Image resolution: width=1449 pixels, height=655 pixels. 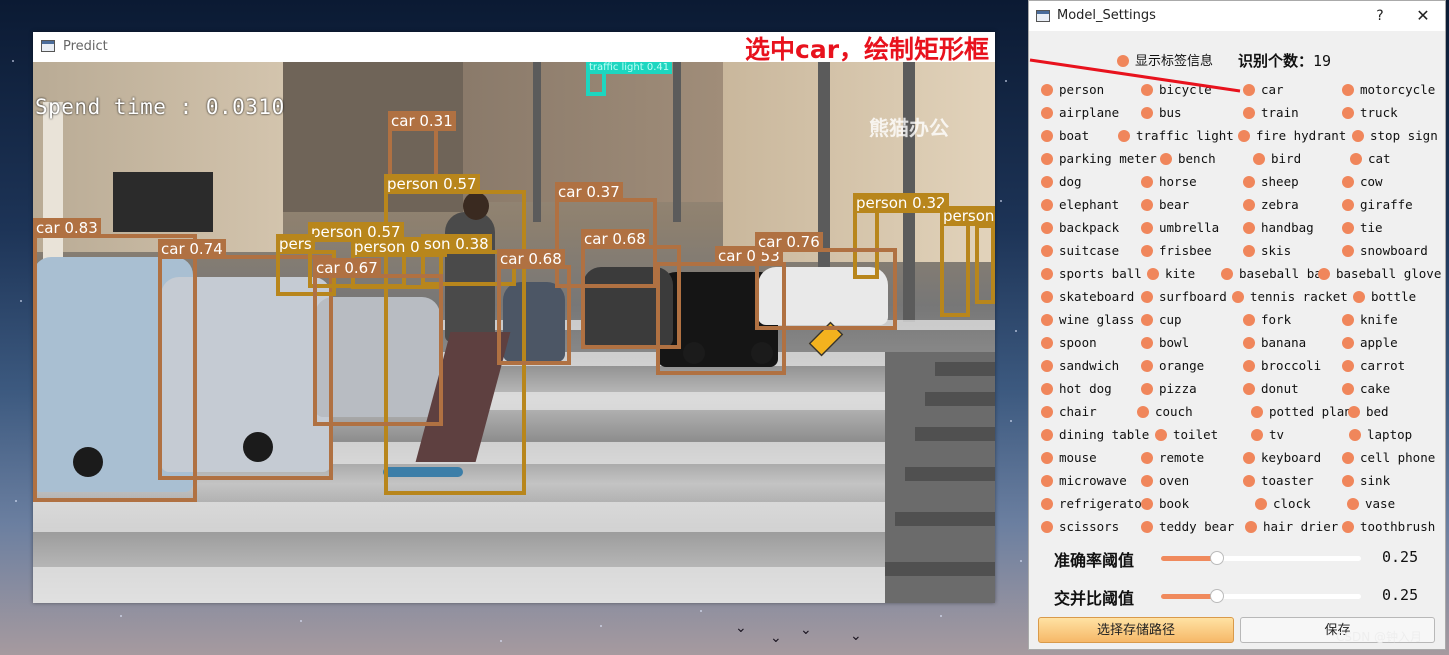 I want to click on class-option-cat: cat, so click(x=1370, y=159).